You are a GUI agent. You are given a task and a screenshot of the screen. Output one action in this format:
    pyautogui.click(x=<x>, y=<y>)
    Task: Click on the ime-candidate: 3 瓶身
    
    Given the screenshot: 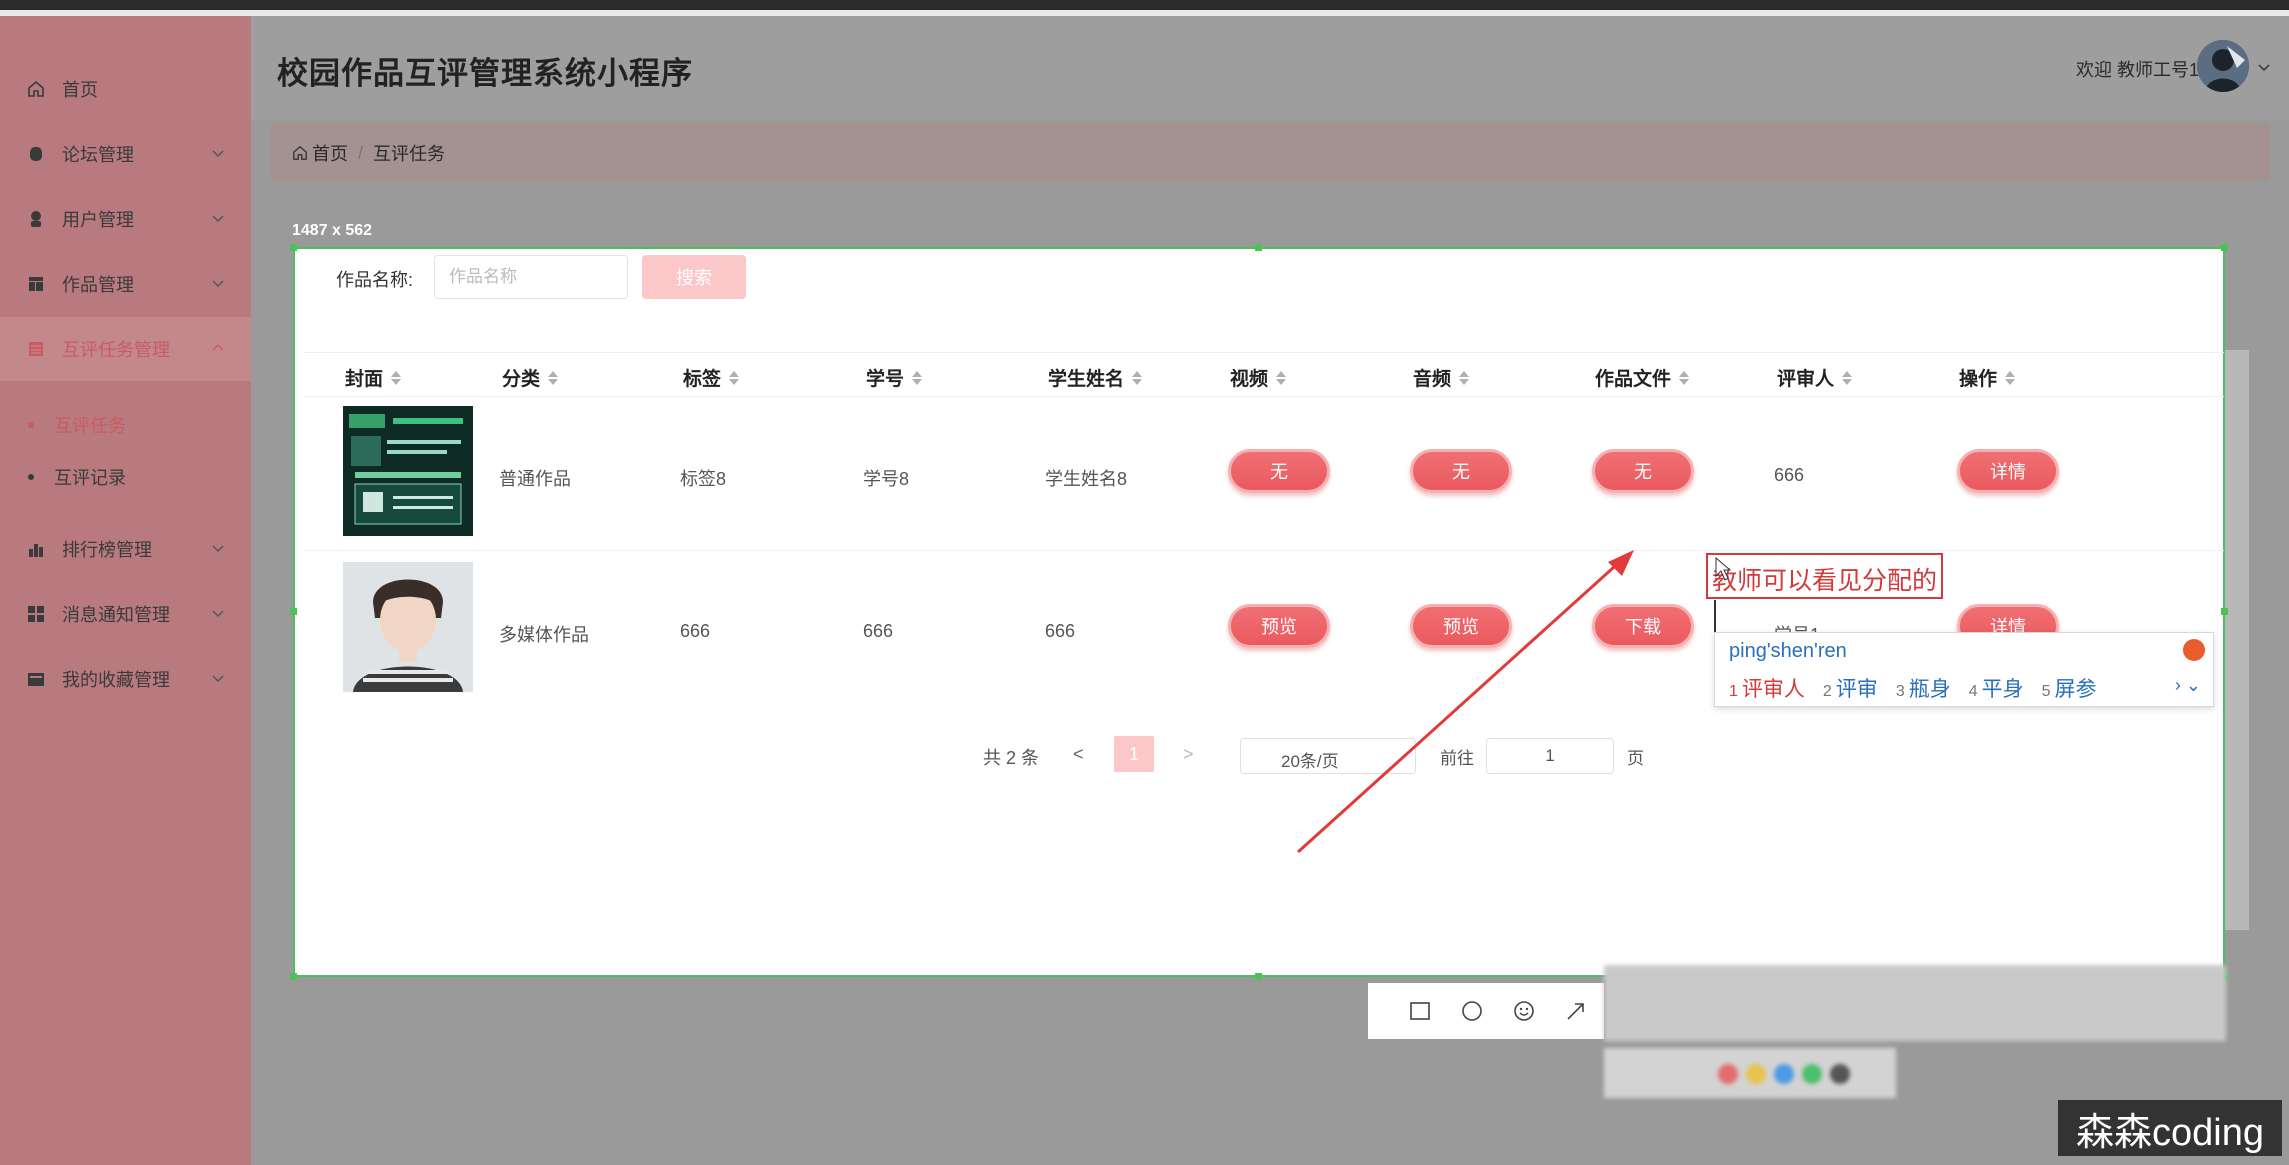 What is the action you would take?
    pyautogui.click(x=1923, y=688)
    